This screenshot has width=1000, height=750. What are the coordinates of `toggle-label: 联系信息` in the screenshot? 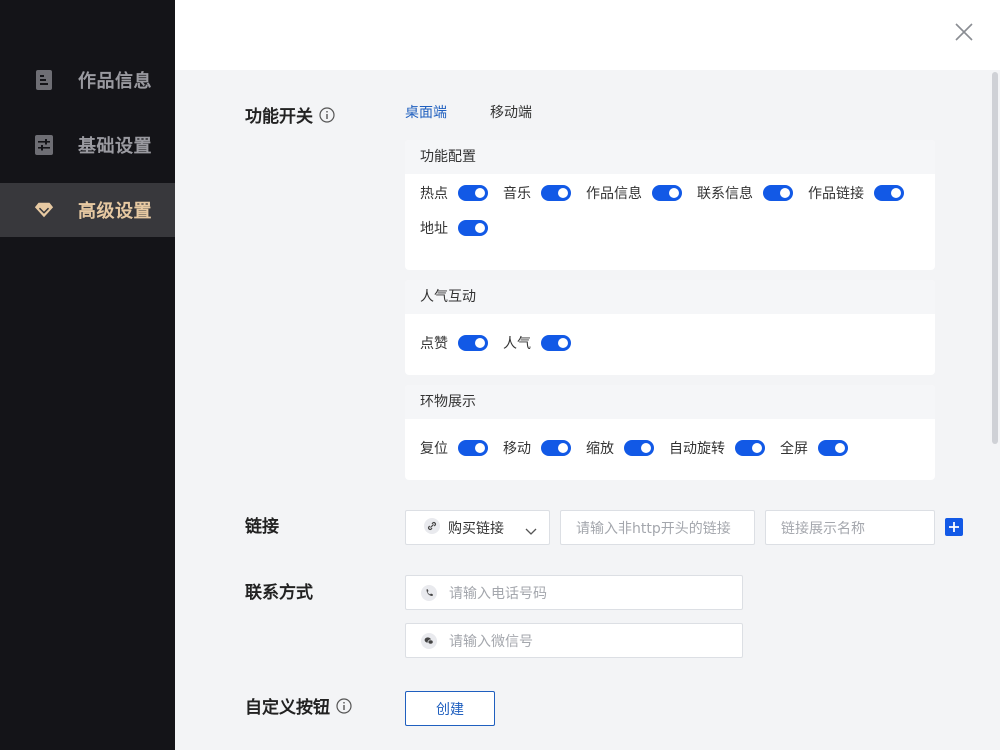 It's located at (725, 193).